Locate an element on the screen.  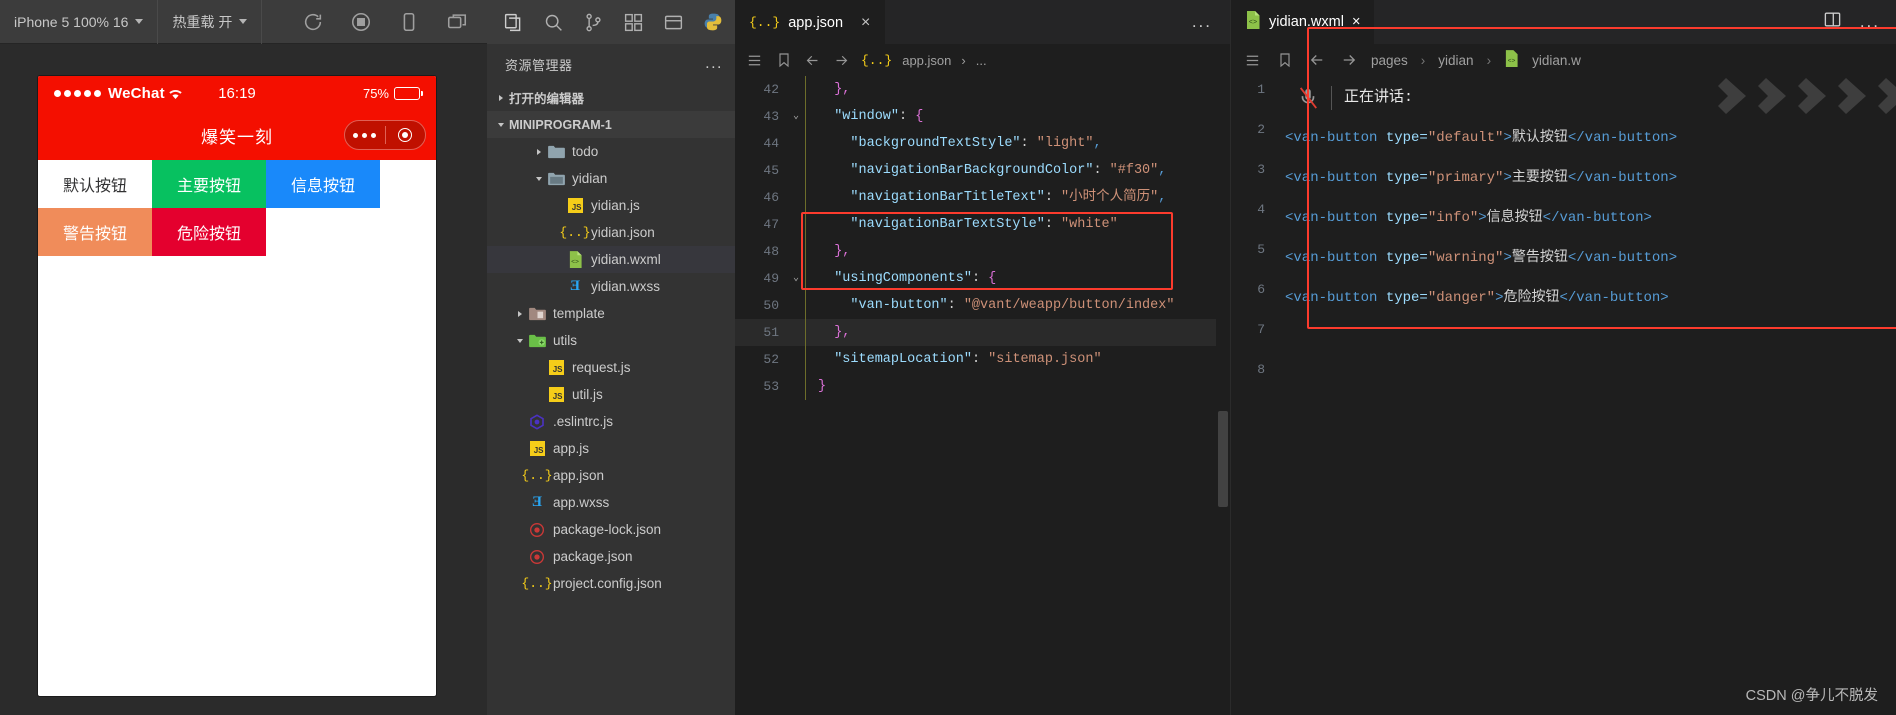
file-tree-item-yidian-json: {..} yidian.json is located at coordinates (611, 232).